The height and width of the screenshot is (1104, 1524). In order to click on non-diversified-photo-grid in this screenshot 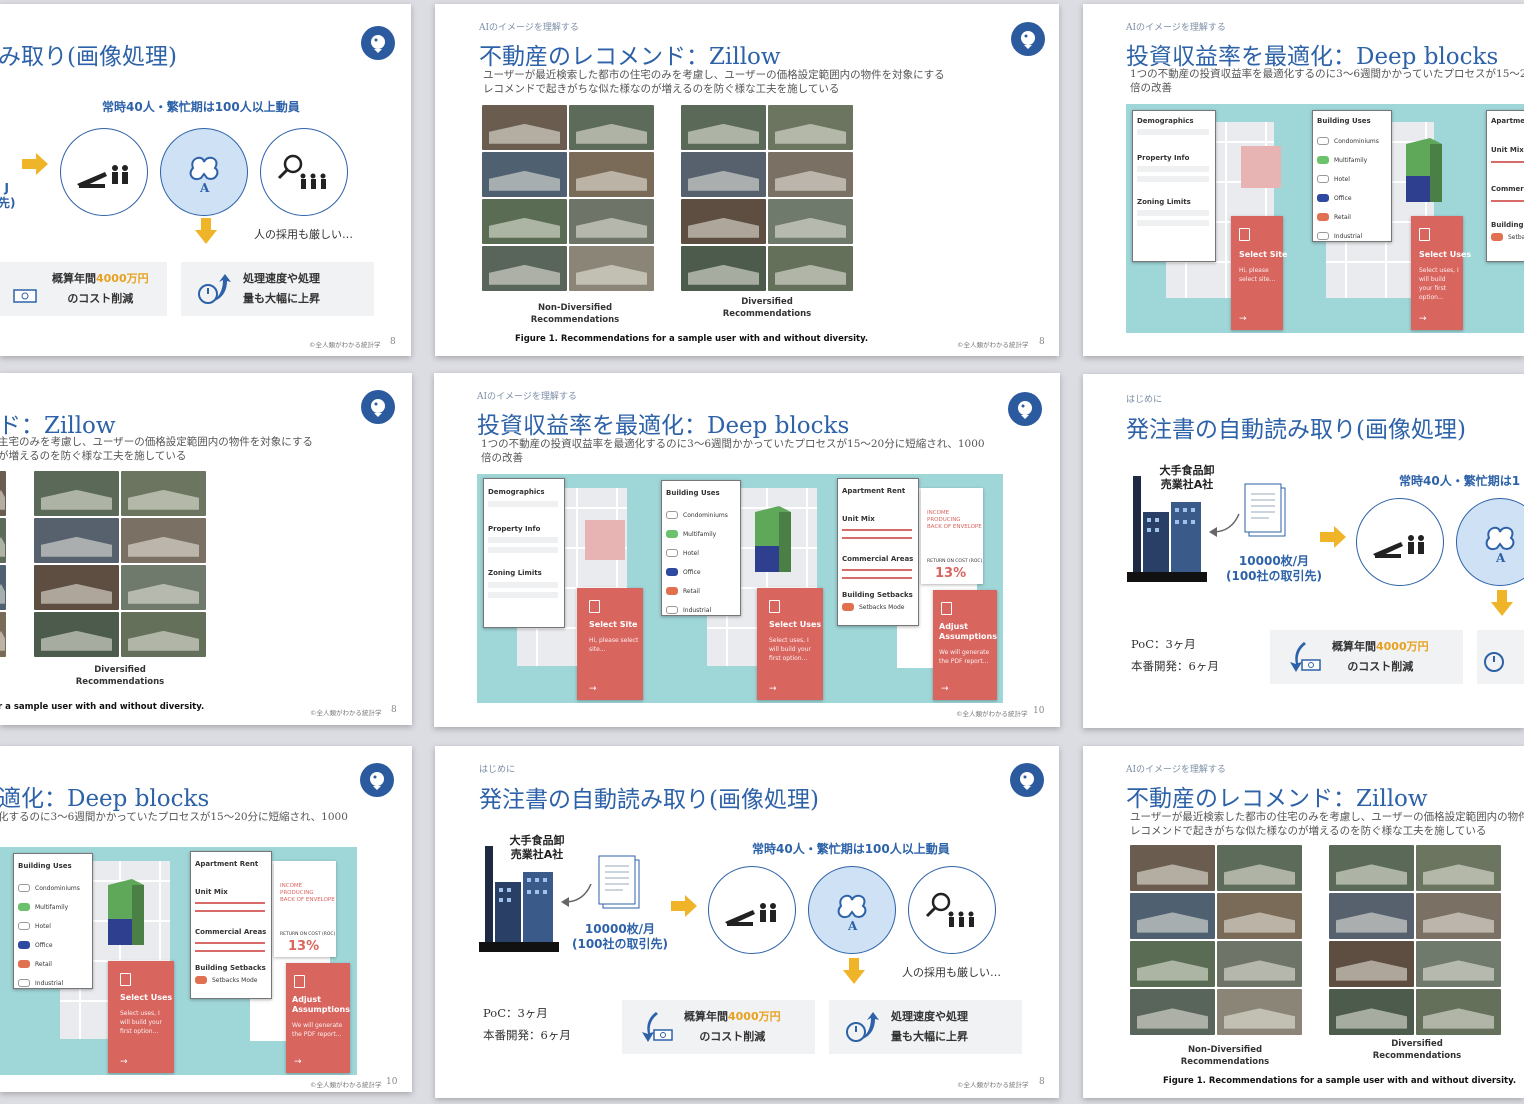, I will do `click(568, 198)`.